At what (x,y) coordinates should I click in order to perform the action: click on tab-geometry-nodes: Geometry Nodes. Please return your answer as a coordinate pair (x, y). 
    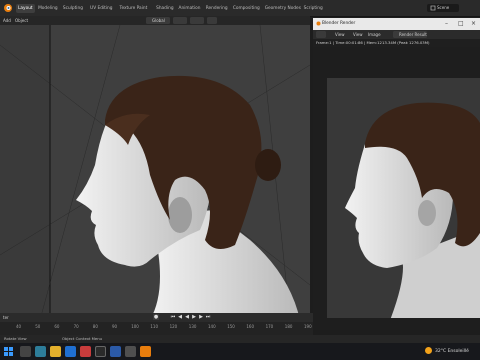
    Looking at the image, I should click on (283, 8).